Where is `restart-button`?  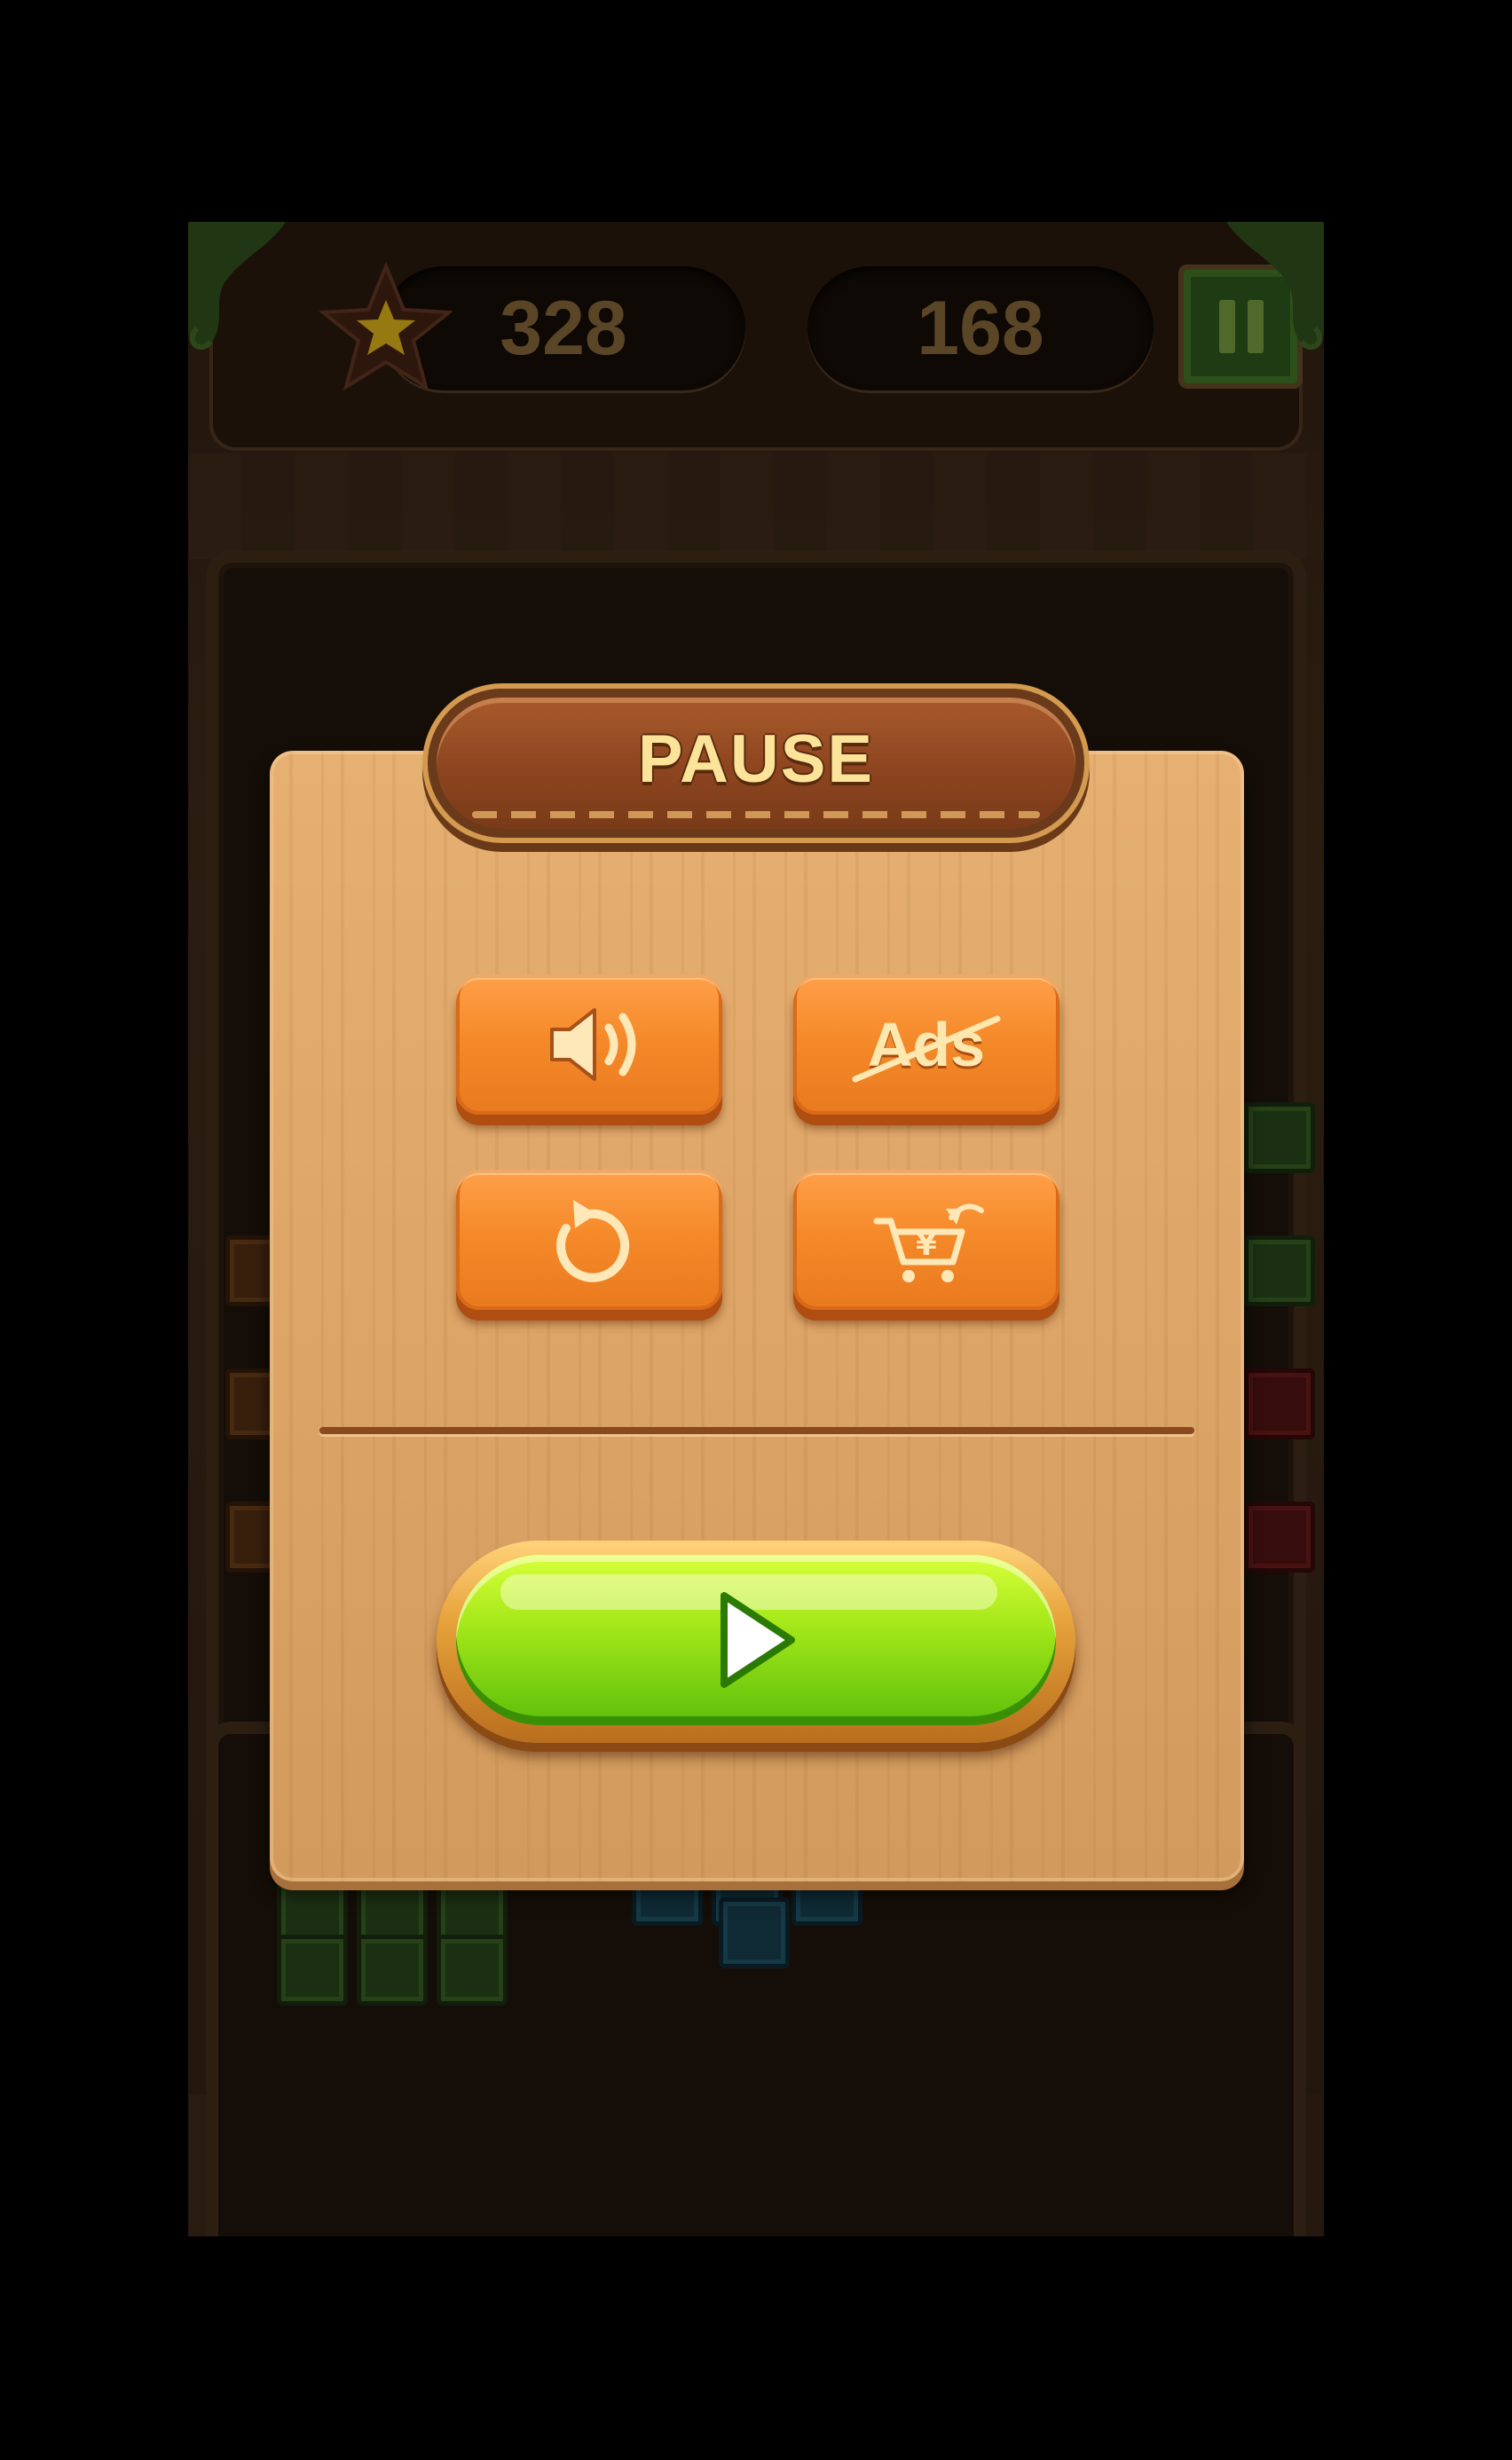 restart-button is located at coordinates (589, 1240).